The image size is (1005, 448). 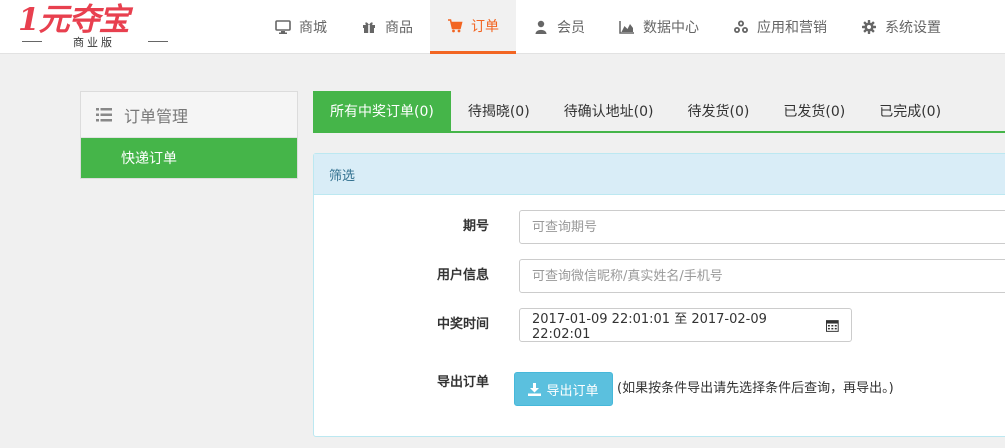 I want to click on nav-item-data-center: 数据中心, so click(x=659, y=27).